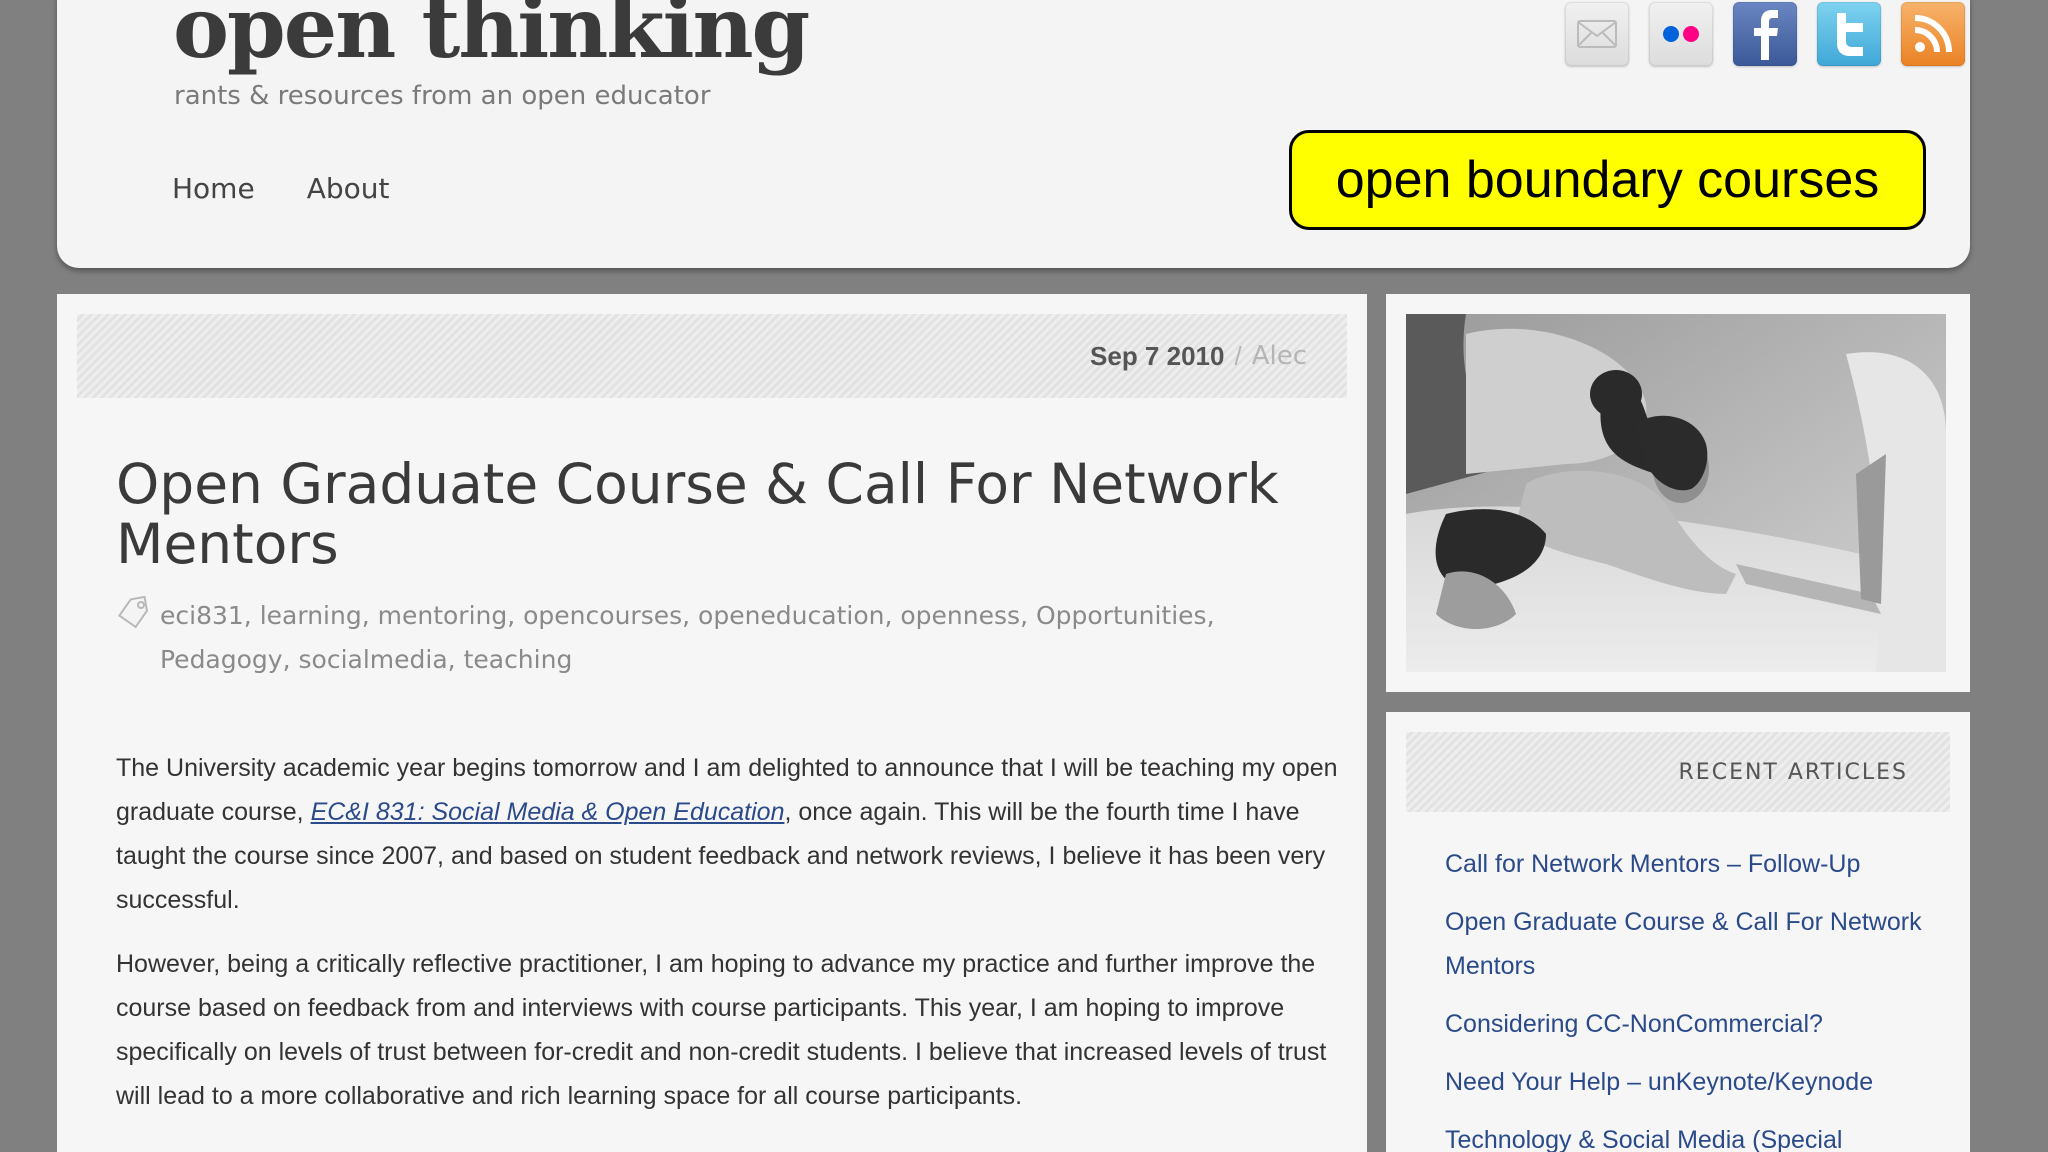 The width and height of the screenshot is (2048, 1152). What do you see at coordinates (1681, 34) in the screenshot?
I see `flickr-icon` at bounding box center [1681, 34].